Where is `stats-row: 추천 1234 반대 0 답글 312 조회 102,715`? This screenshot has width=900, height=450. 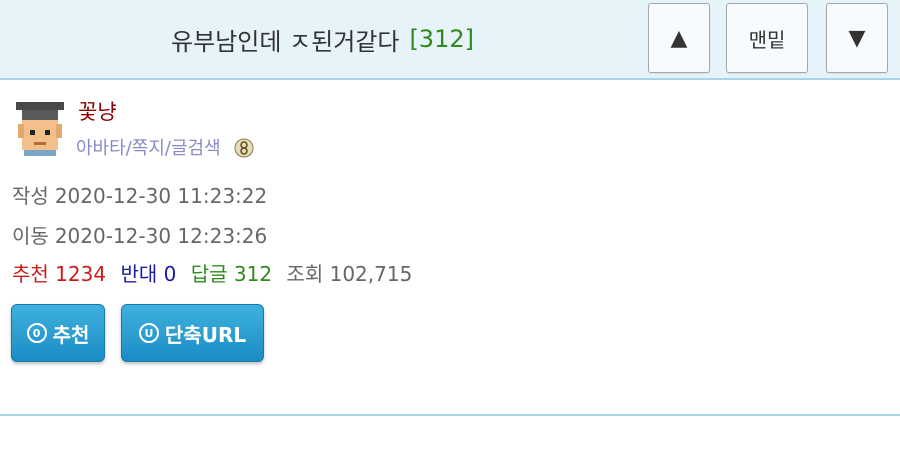
stats-row: 추천 1234 반대 0 답글 312 조회 102,715 is located at coordinates (216, 272).